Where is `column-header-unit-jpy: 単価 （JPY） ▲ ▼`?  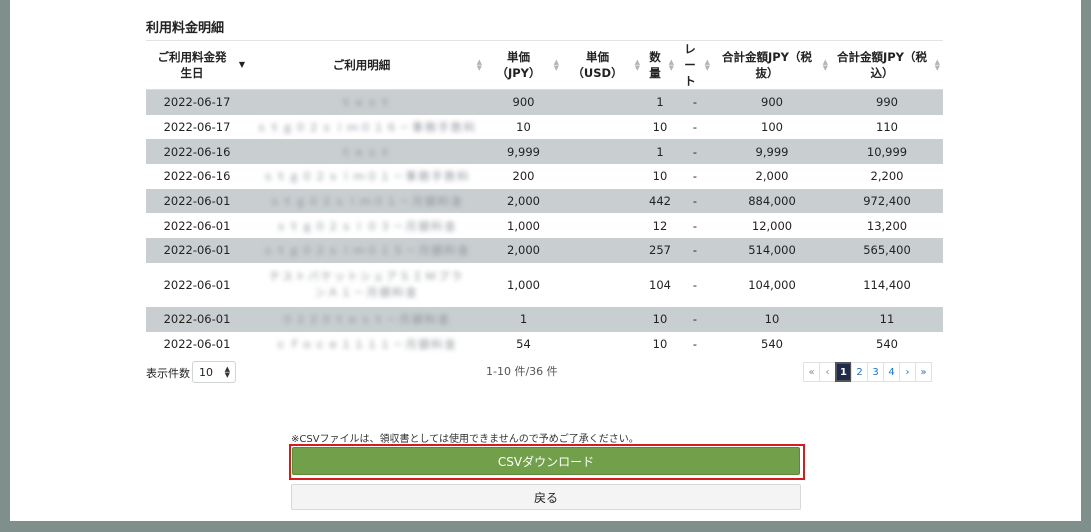 column-header-unit-jpy: 単価 （JPY） ▲ ▼ is located at coordinates (523, 65).